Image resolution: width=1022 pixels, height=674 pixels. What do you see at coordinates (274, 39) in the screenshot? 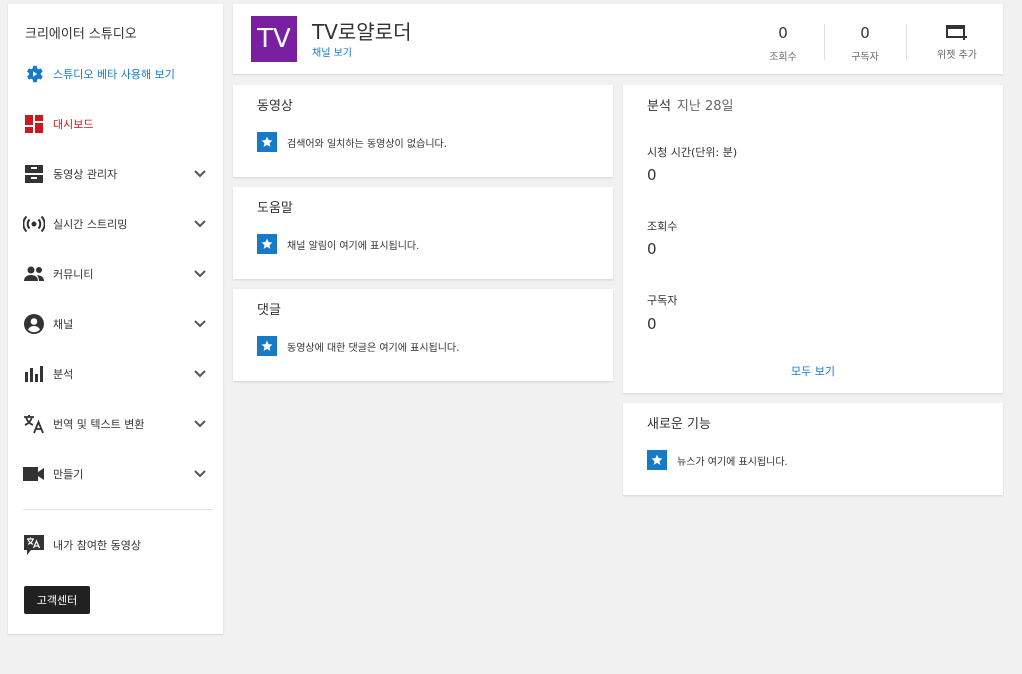
I see `avatar: TV` at bounding box center [274, 39].